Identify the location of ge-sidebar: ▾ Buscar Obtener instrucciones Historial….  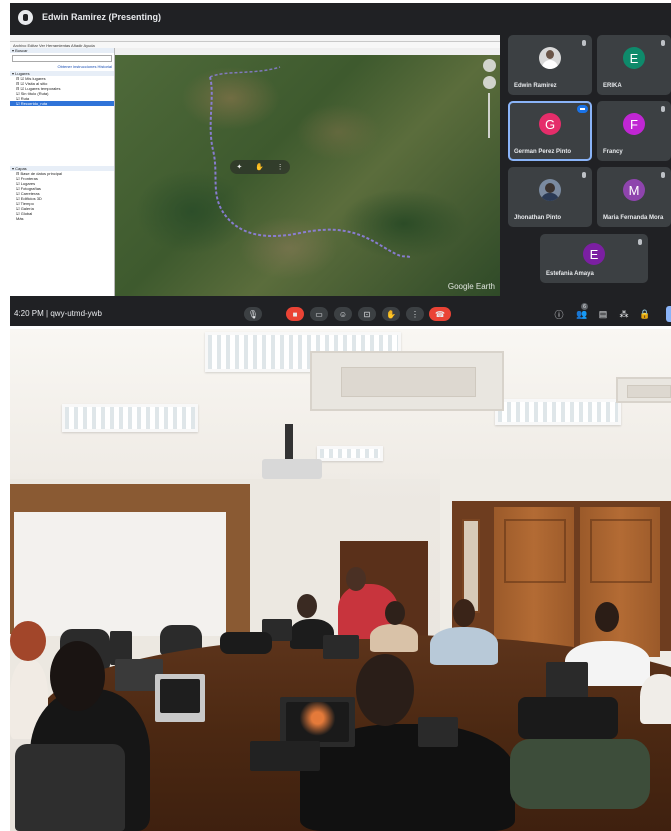
(62, 172).